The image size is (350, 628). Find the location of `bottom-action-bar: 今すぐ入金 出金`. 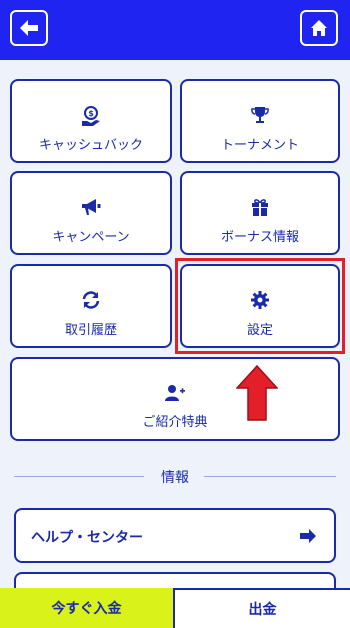

bottom-action-bar: 今すぐ入金 出金 is located at coordinates (175, 608).